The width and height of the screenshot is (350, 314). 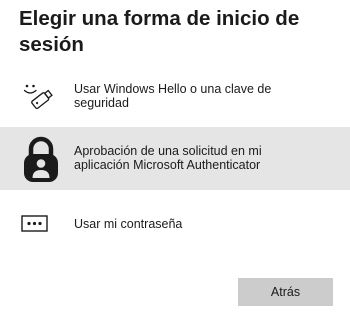 What do you see at coordinates (38, 96) in the screenshot?
I see `windows-hello-key-icon` at bounding box center [38, 96].